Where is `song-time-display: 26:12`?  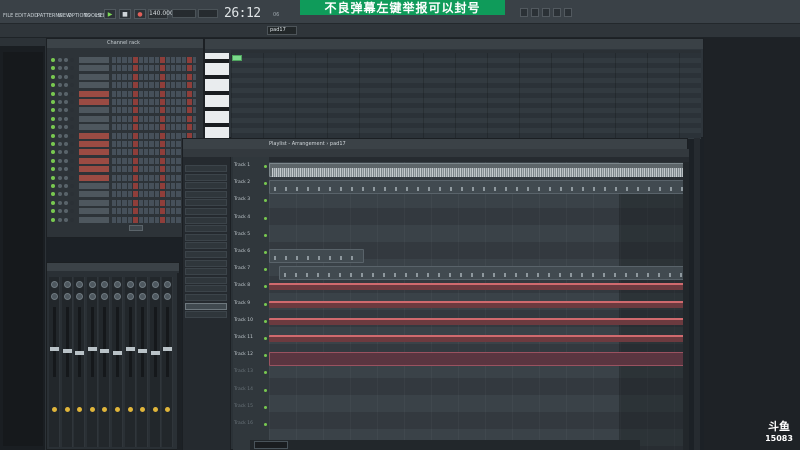 song-time-display: 26:12 is located at coordinates (242, 13).